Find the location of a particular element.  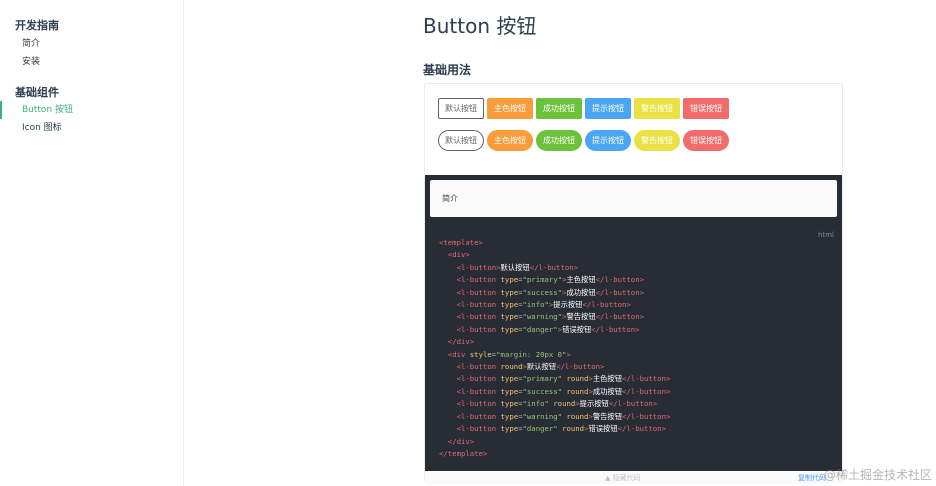

success-button: 成功按钮 is located at coordinates (559, 108).